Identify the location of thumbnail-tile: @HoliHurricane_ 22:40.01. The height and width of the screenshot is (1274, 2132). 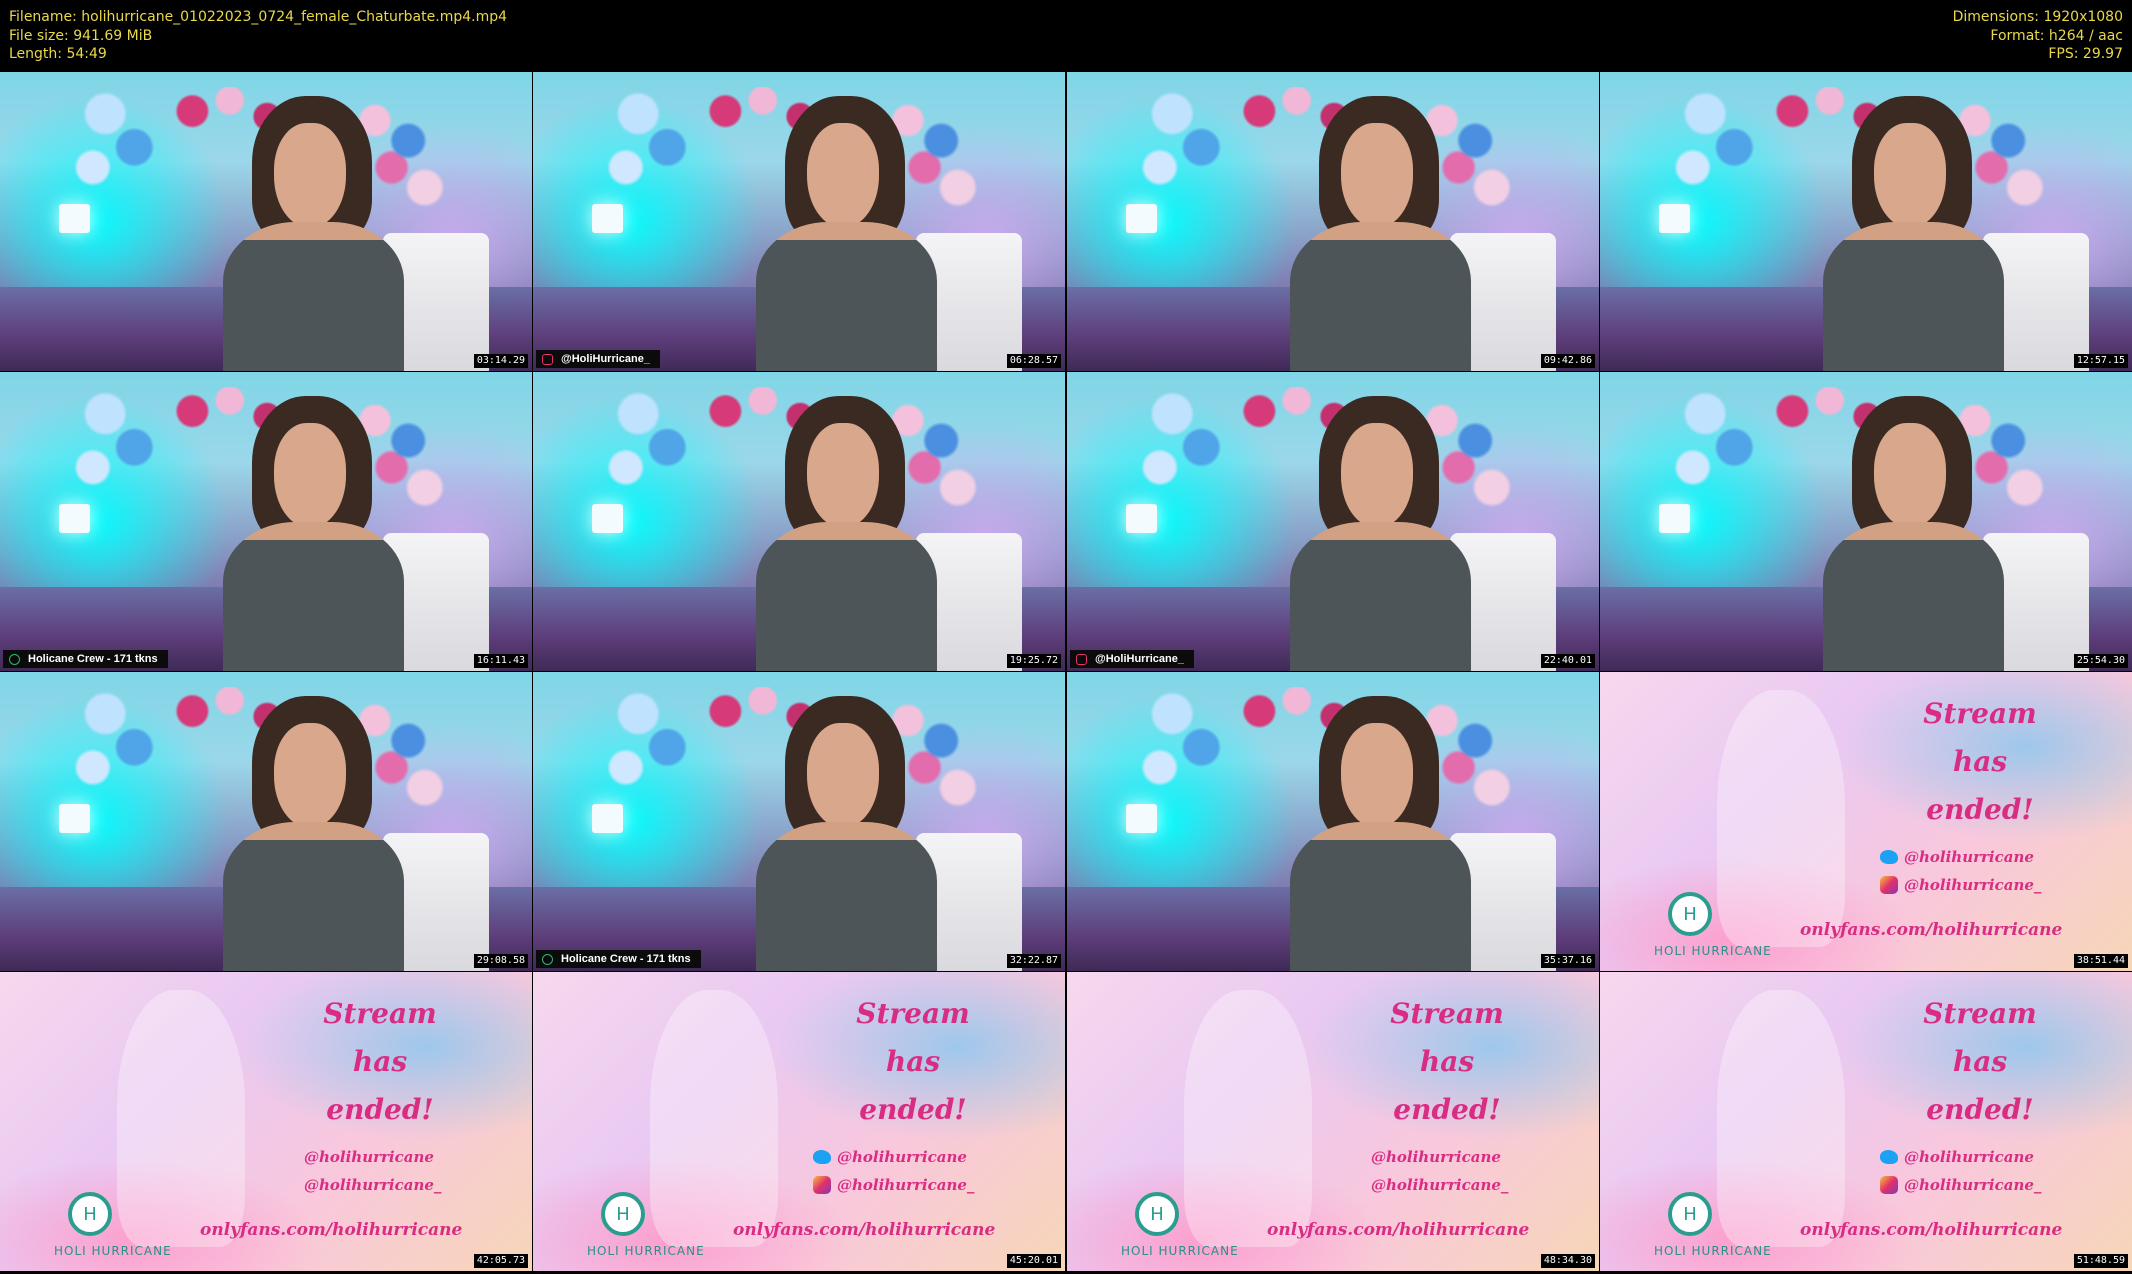
(1333, 521).